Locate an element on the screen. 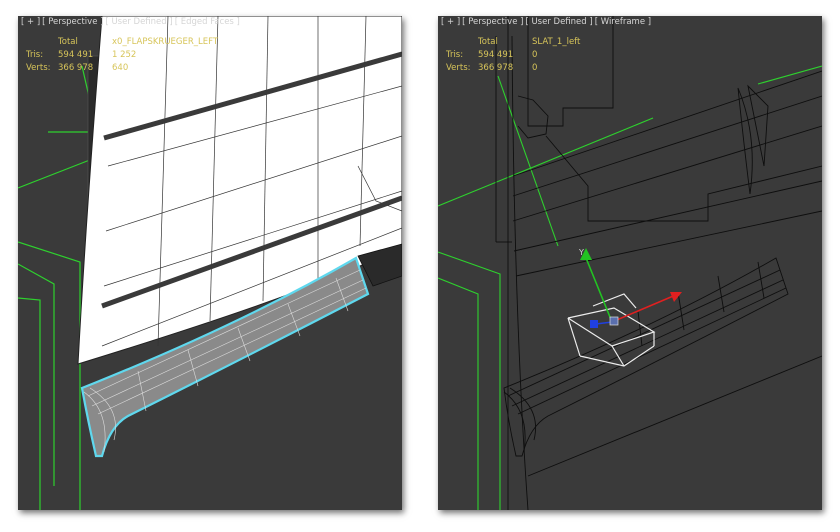 This screenshot has width=840, height=532. stats-verts-object: 640 is located at coordinates (120, 68).